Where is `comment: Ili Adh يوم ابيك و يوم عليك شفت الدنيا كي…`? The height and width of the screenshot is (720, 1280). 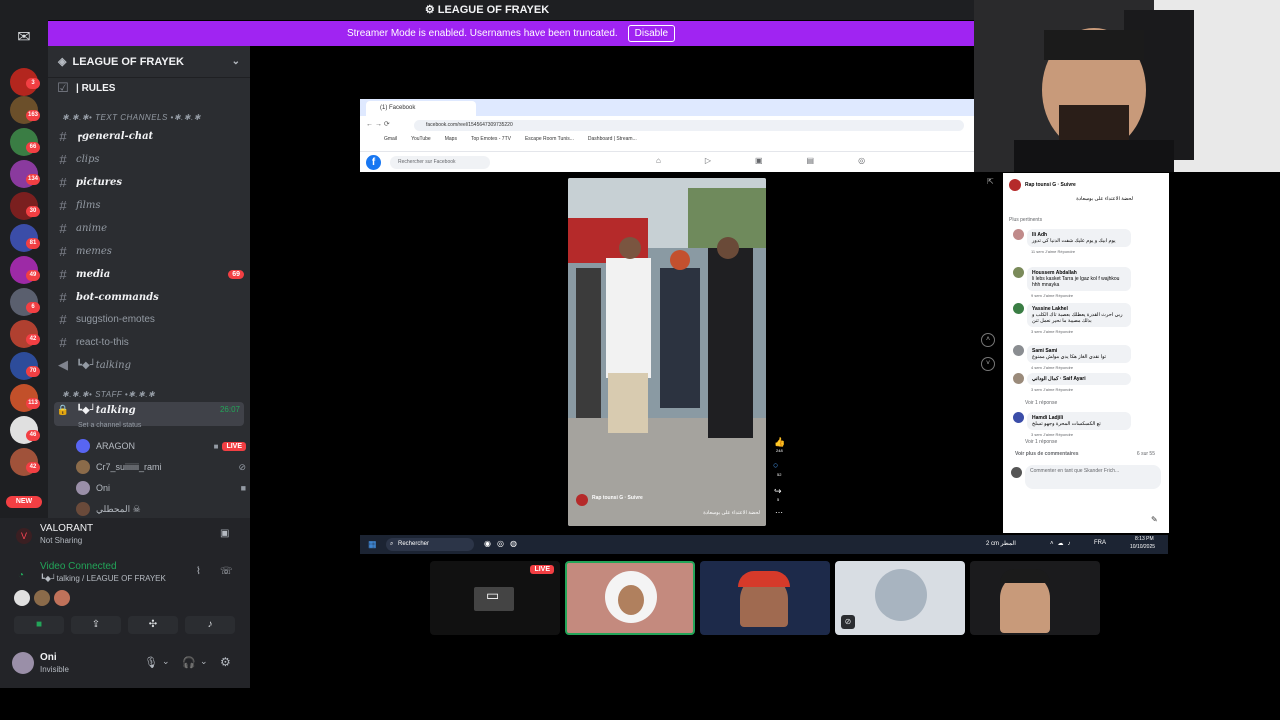 comment: Ili Adh يوم ابيك و يوم عليك شفت الدنيا كي… is located at coordinates (1071, 241).